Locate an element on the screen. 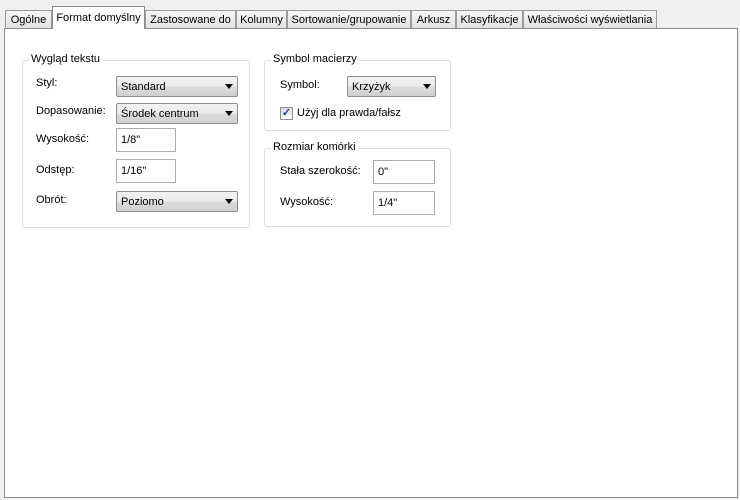 This screenshot has width=740, height=500. spacing-value: 1/16" is located at coordinates (134, 171).